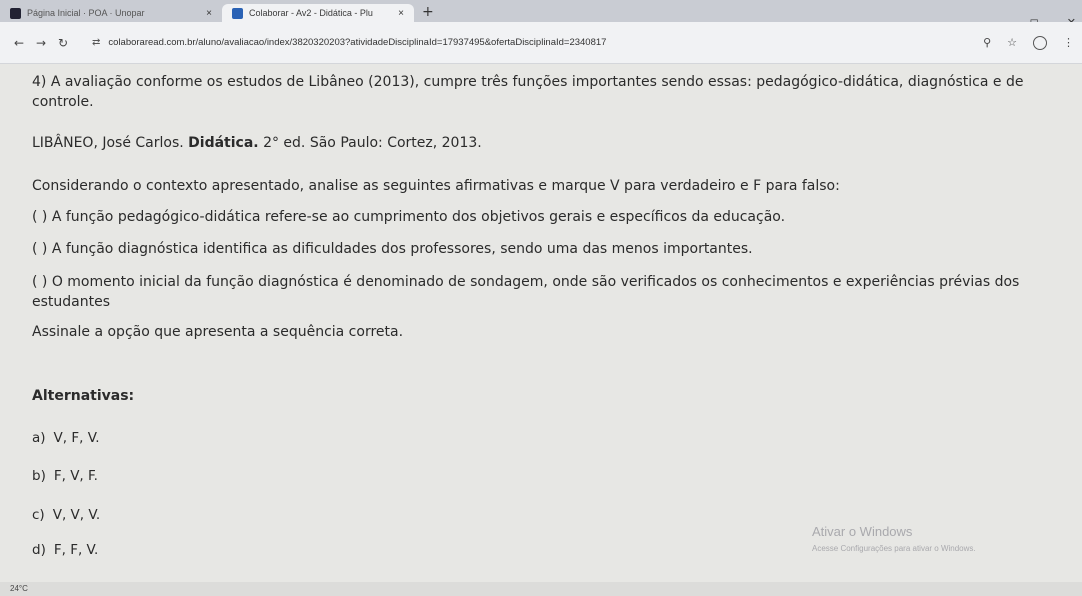 This screenshot has height=596, width=1082. I want to click on reload-icon: ↻, so click(63, 43).